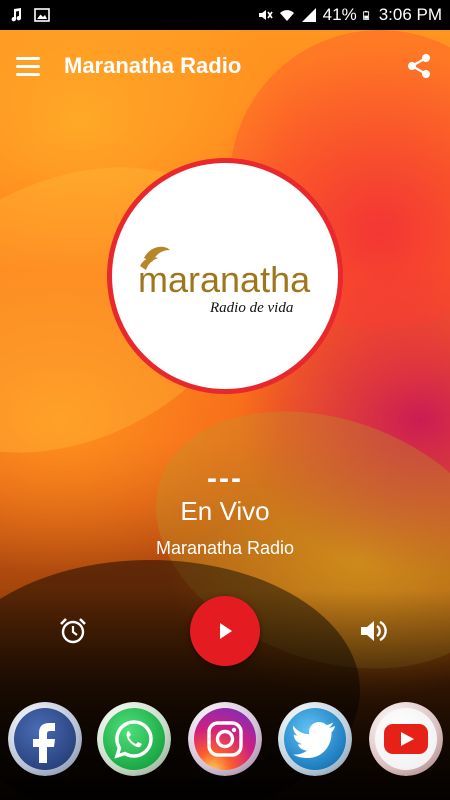 This screenshot has height=800, width=450. Describe the element at coordinates (365, 15) in the screenshot. I see `battery-icon` at that location.